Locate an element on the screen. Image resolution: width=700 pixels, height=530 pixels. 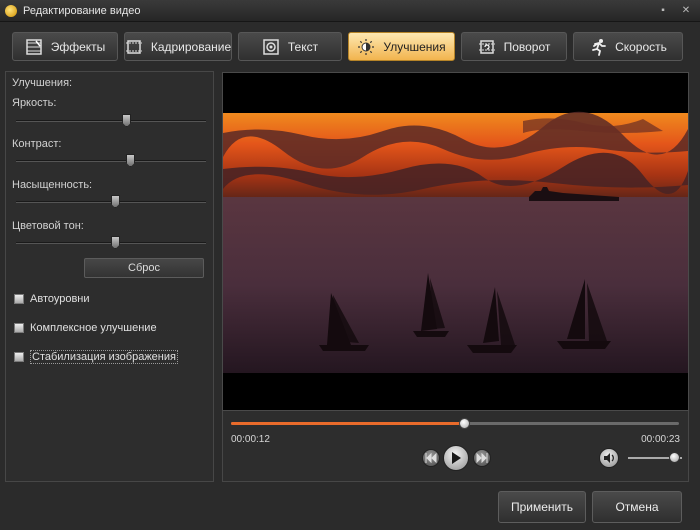
volume-slider is located at coordinates (655, 457).